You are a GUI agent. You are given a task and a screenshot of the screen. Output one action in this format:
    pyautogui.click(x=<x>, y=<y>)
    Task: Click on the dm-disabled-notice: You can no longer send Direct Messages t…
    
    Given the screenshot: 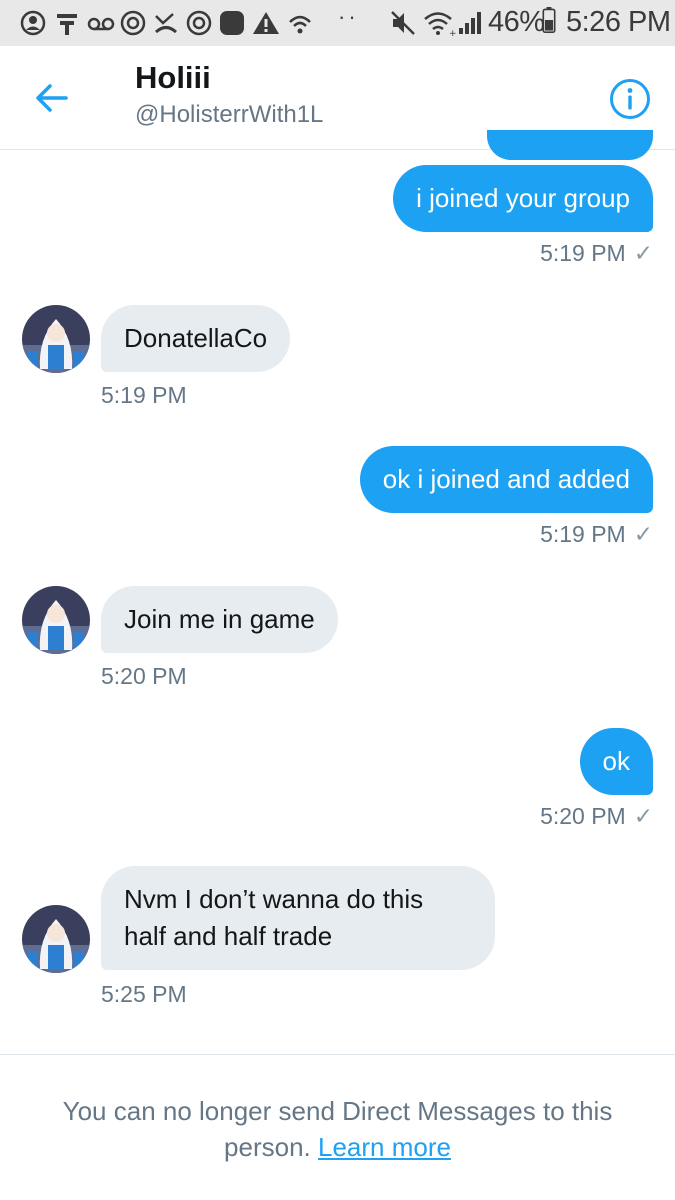 What is the action you would take?
    pyautogui.click(x=337, y=1129)
    